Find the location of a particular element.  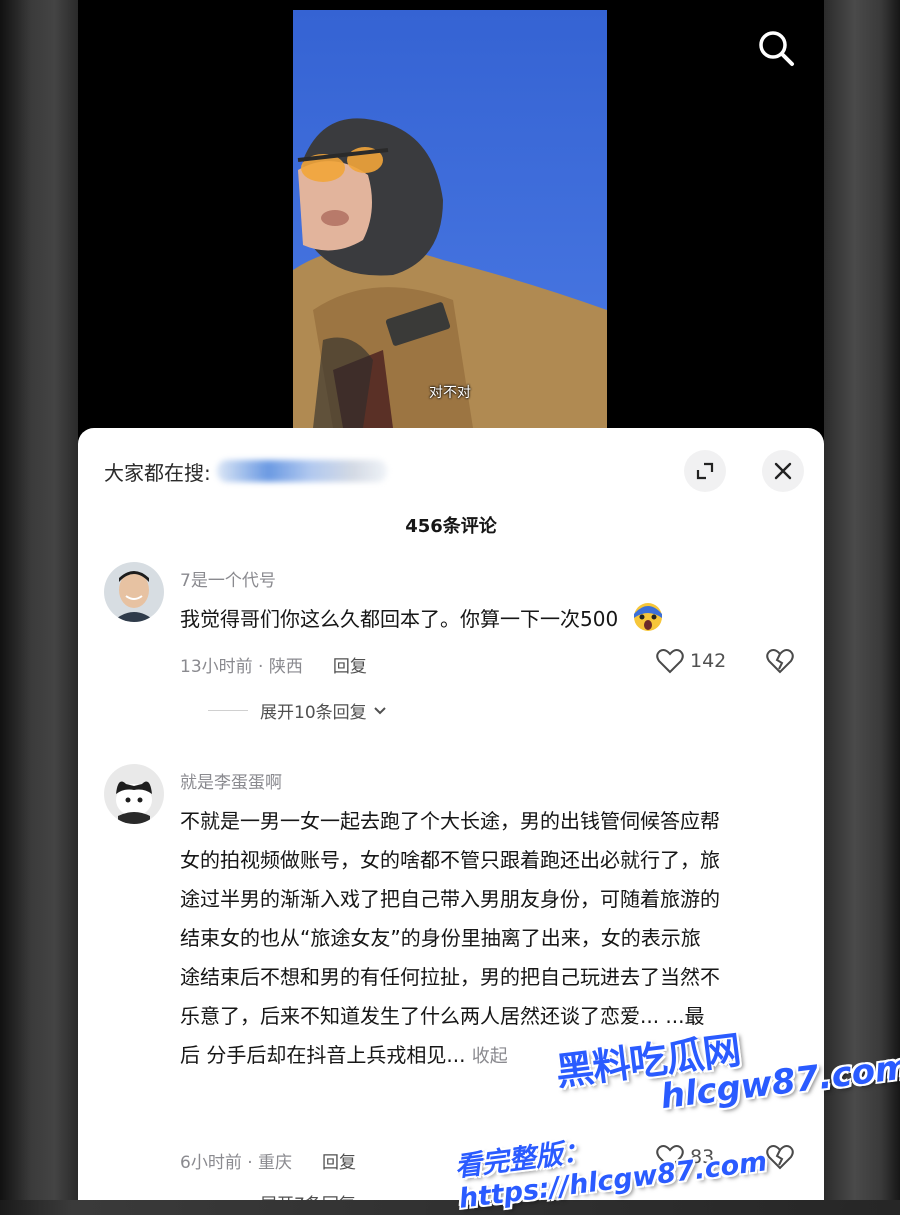

search-button is located at coordinates (776, 48).